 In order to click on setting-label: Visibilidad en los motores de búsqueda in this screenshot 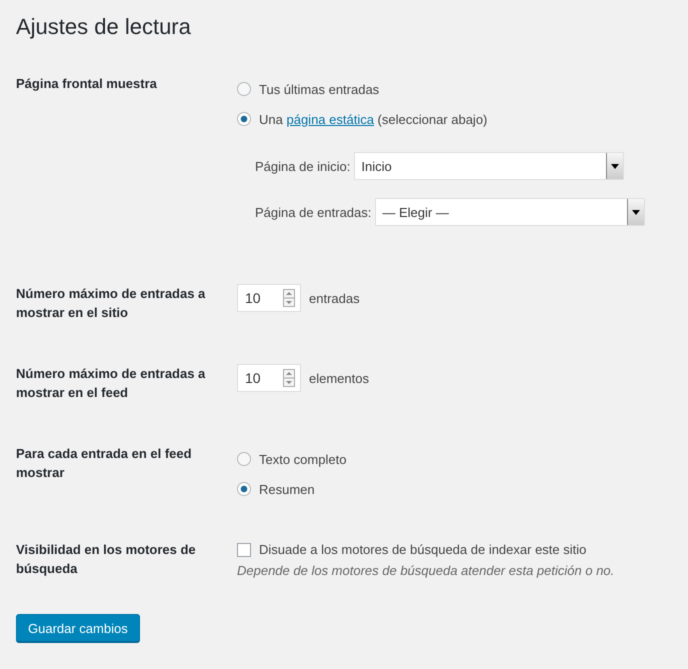, I will do `click(106, 559)`.